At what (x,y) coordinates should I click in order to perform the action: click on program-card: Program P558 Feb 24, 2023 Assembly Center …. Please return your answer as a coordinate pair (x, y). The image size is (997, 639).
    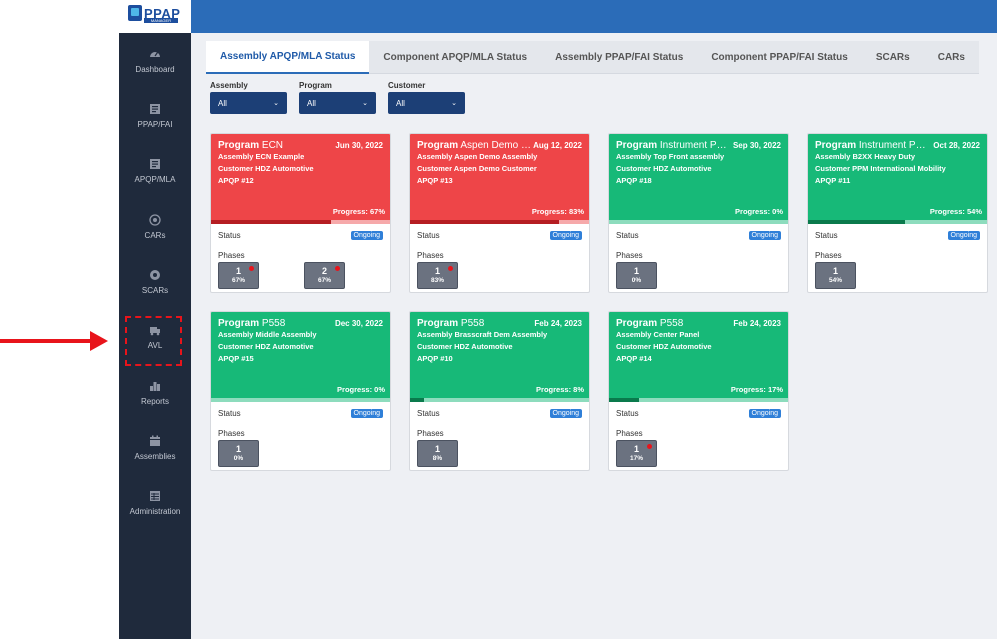
    Looking at the image, I should click on (698, 391).